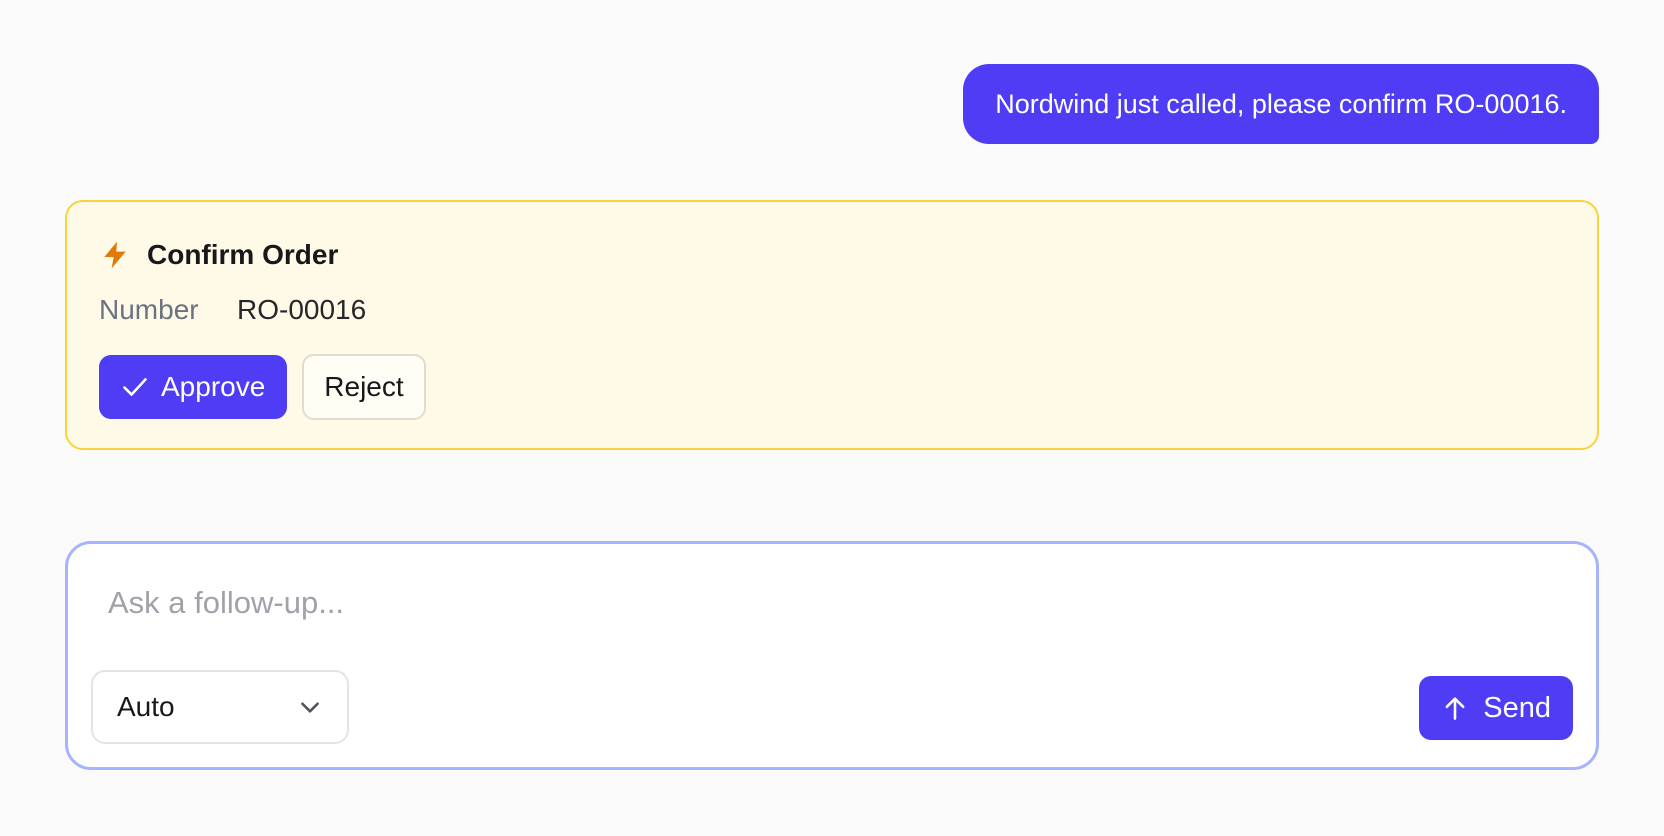  What do you see at coordinates (135, 387) in the screenshot?
I see `check-icon` at bounding box center [135, 387].